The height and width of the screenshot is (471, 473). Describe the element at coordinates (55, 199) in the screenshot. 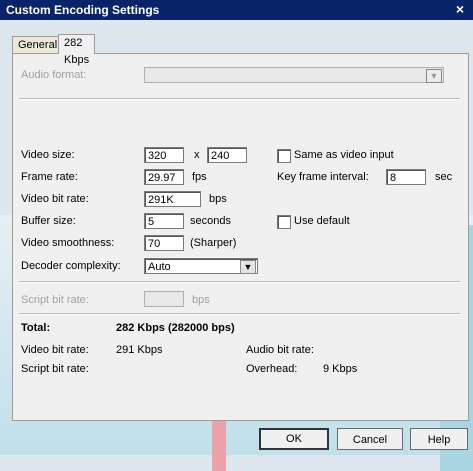

I see `video-bit-rate-label: Video bit rate:` at that location.